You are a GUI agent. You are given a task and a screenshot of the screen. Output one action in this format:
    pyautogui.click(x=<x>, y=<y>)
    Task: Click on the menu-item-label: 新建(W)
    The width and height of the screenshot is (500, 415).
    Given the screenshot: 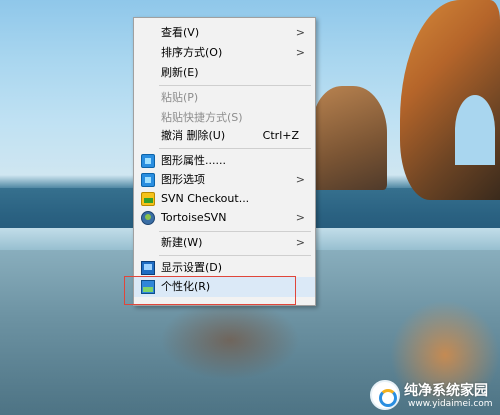 What is the action you would take?
    pyautogui.click(x=182, y=242)
    